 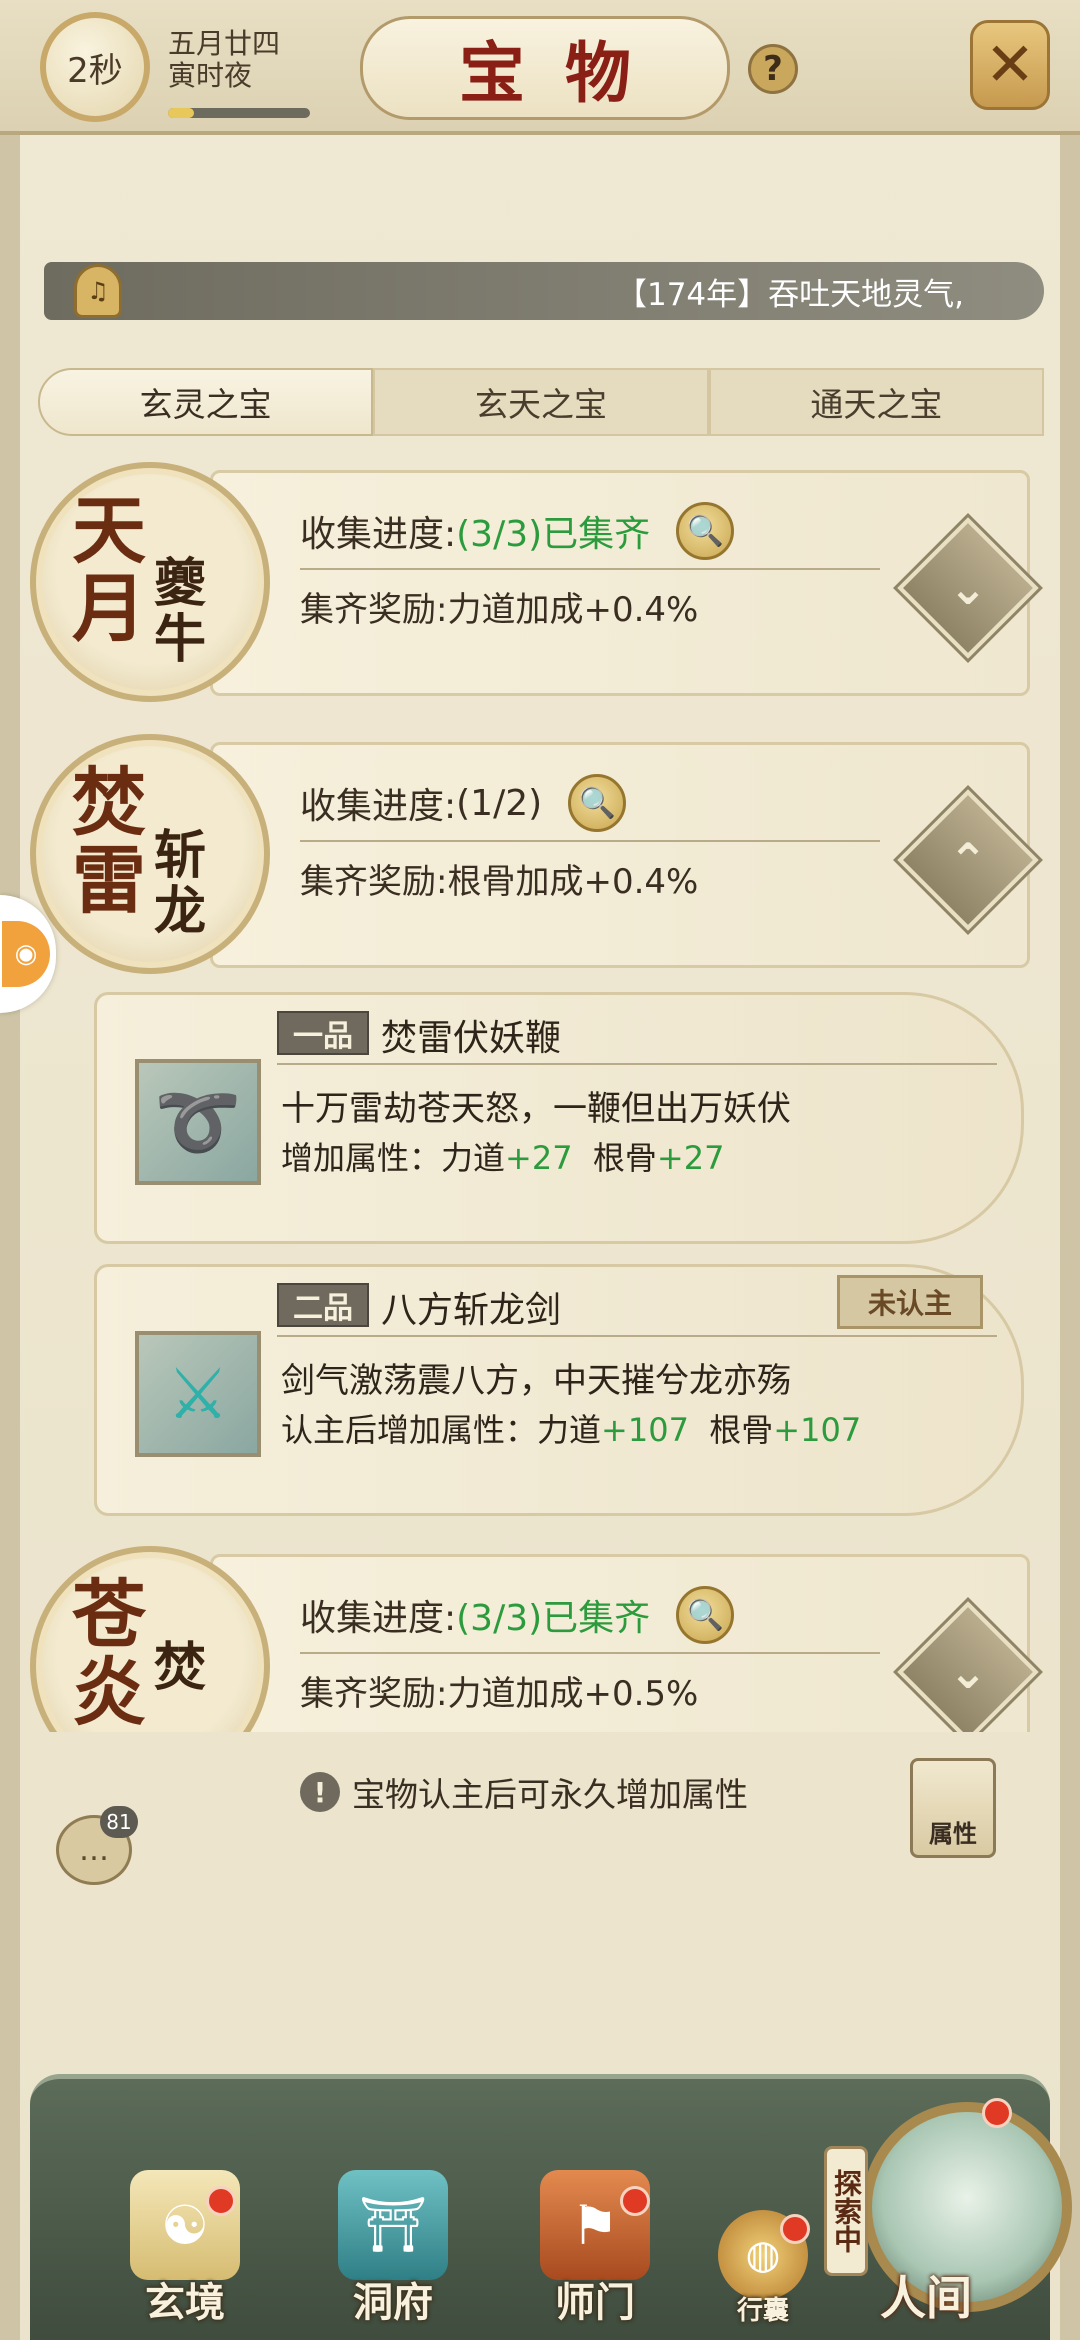 What do you see at coordinates (471, 1038) in the screenshot?
I see `item-name: 焚雷伏妖鞭` at bounding box center [471, 1038].